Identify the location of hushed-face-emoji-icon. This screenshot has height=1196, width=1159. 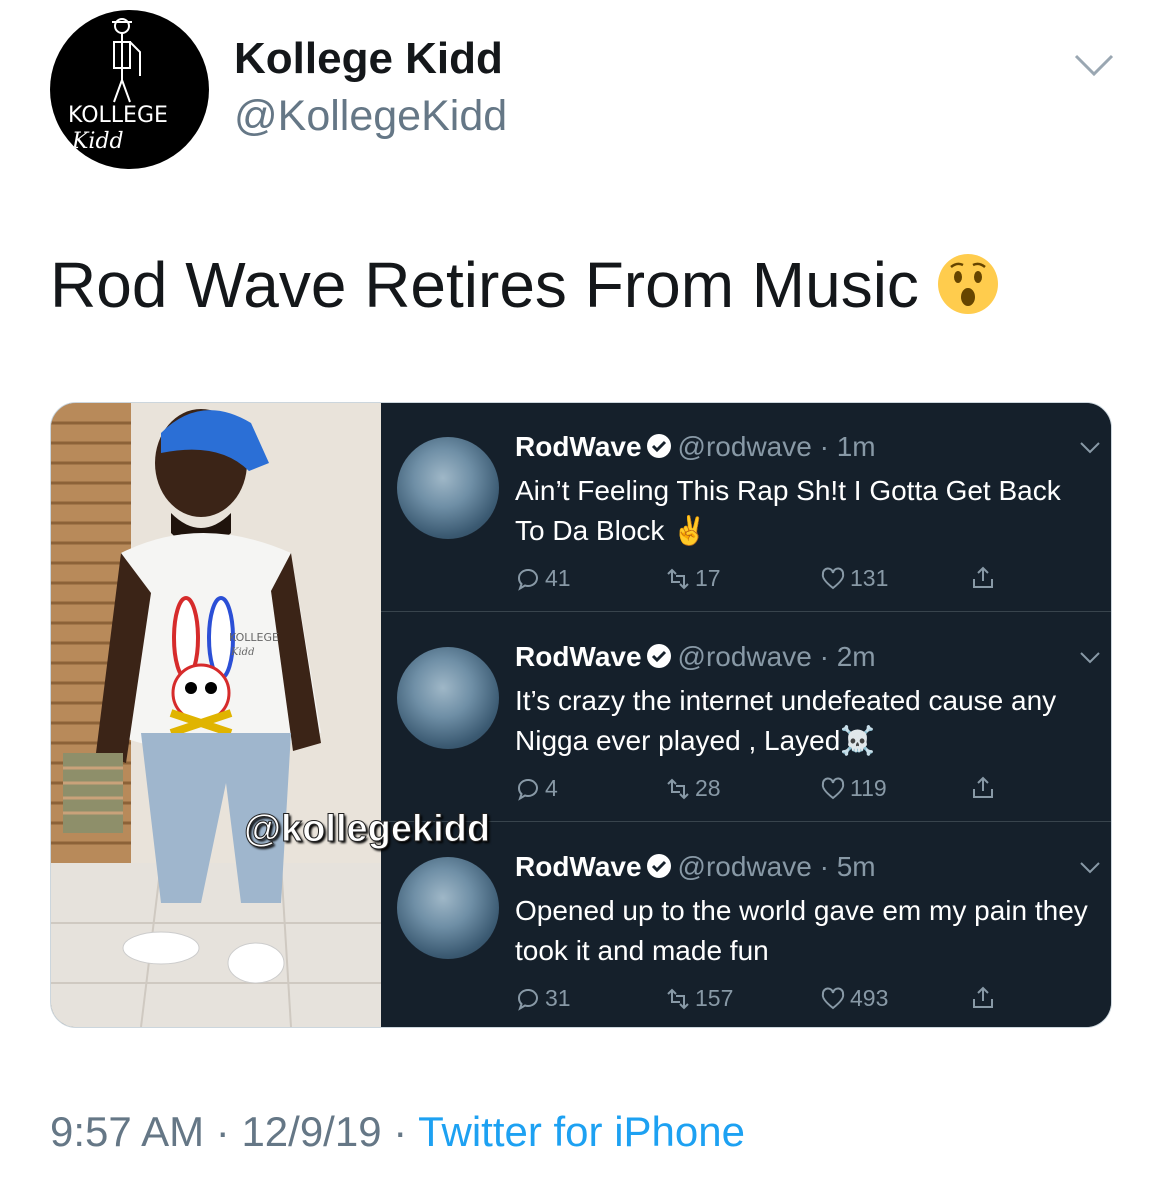
(967, 284).